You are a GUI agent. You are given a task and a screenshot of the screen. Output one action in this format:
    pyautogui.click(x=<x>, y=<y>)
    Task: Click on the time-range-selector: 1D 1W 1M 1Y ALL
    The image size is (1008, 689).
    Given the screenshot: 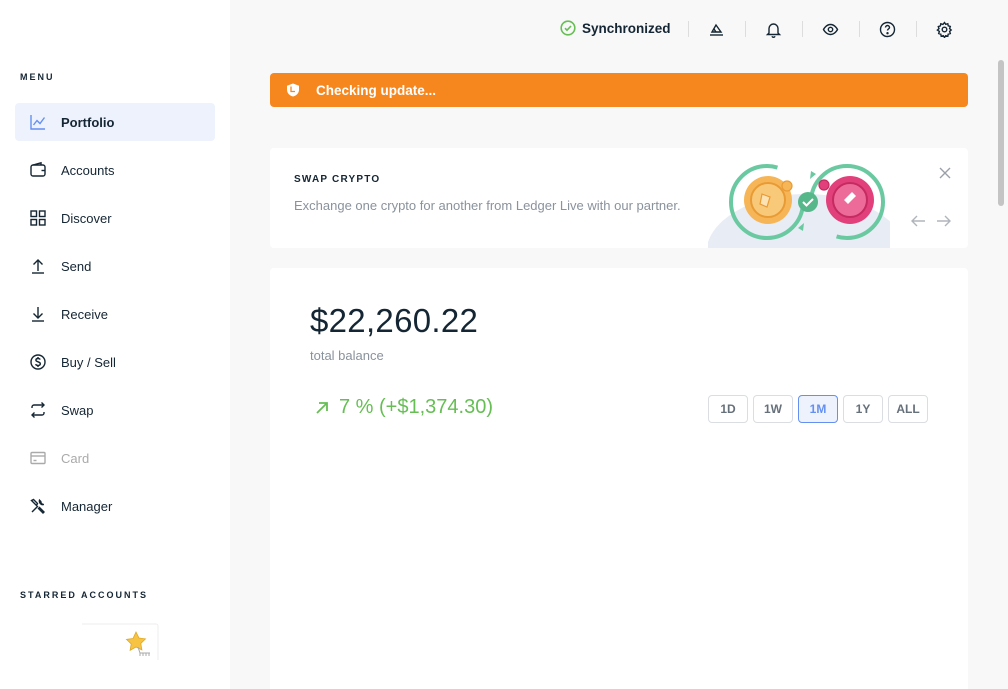 What is the action you would take?
    pyautogui.click(x=818, y=409)
    